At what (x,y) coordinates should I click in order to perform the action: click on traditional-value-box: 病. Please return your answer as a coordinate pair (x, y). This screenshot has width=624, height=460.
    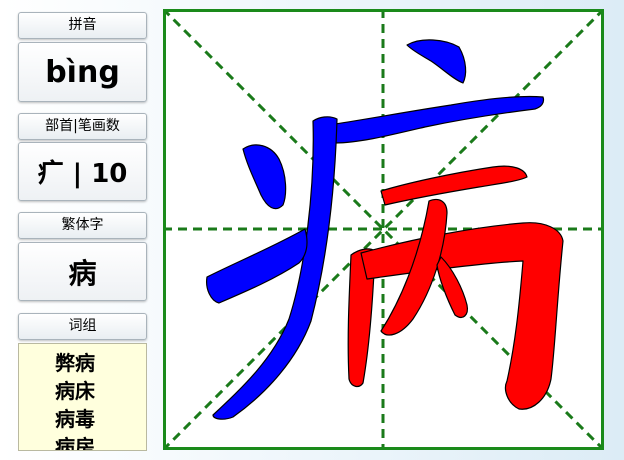
    Looking at the image, I should click on (82, 271).